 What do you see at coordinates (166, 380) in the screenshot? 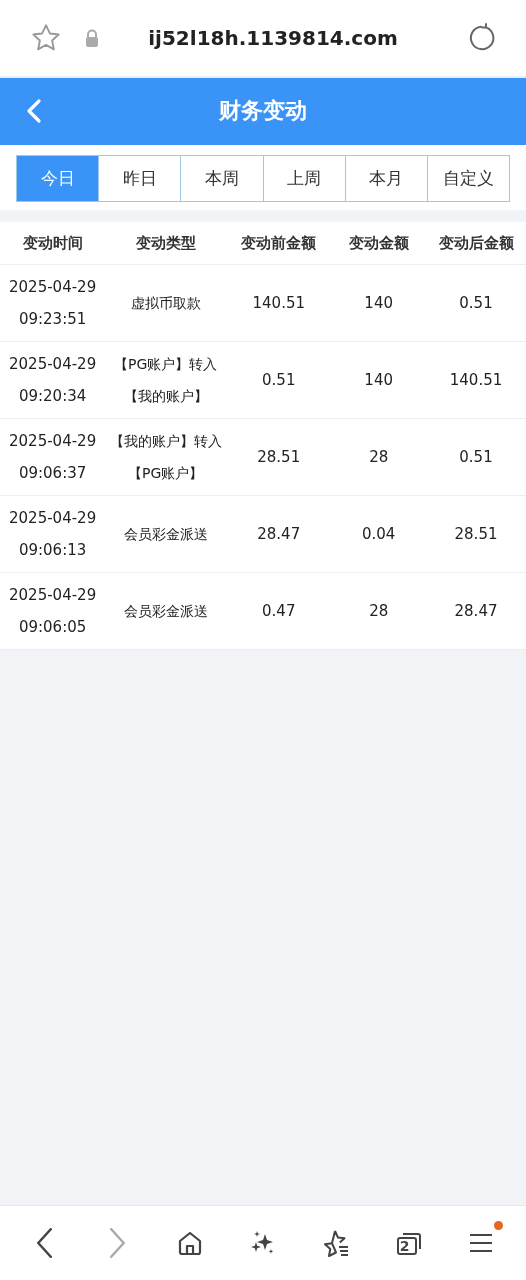
I see `type-cell-text: 【PG账户】转入【我的账户】` at bounding box center [166, 380].